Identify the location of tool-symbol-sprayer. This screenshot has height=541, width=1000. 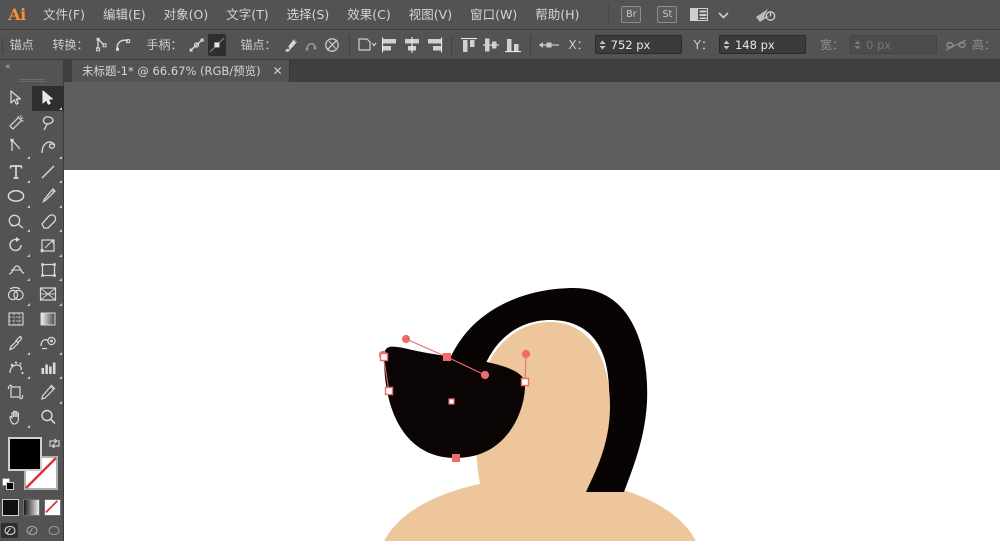
(16, 368).